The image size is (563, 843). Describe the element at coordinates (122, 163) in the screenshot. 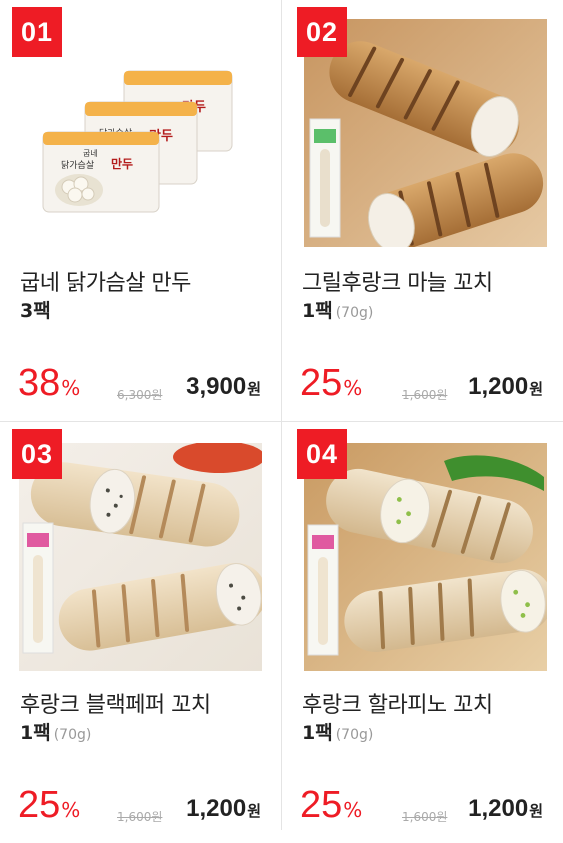

I see `svg-text: 만두` at that location.